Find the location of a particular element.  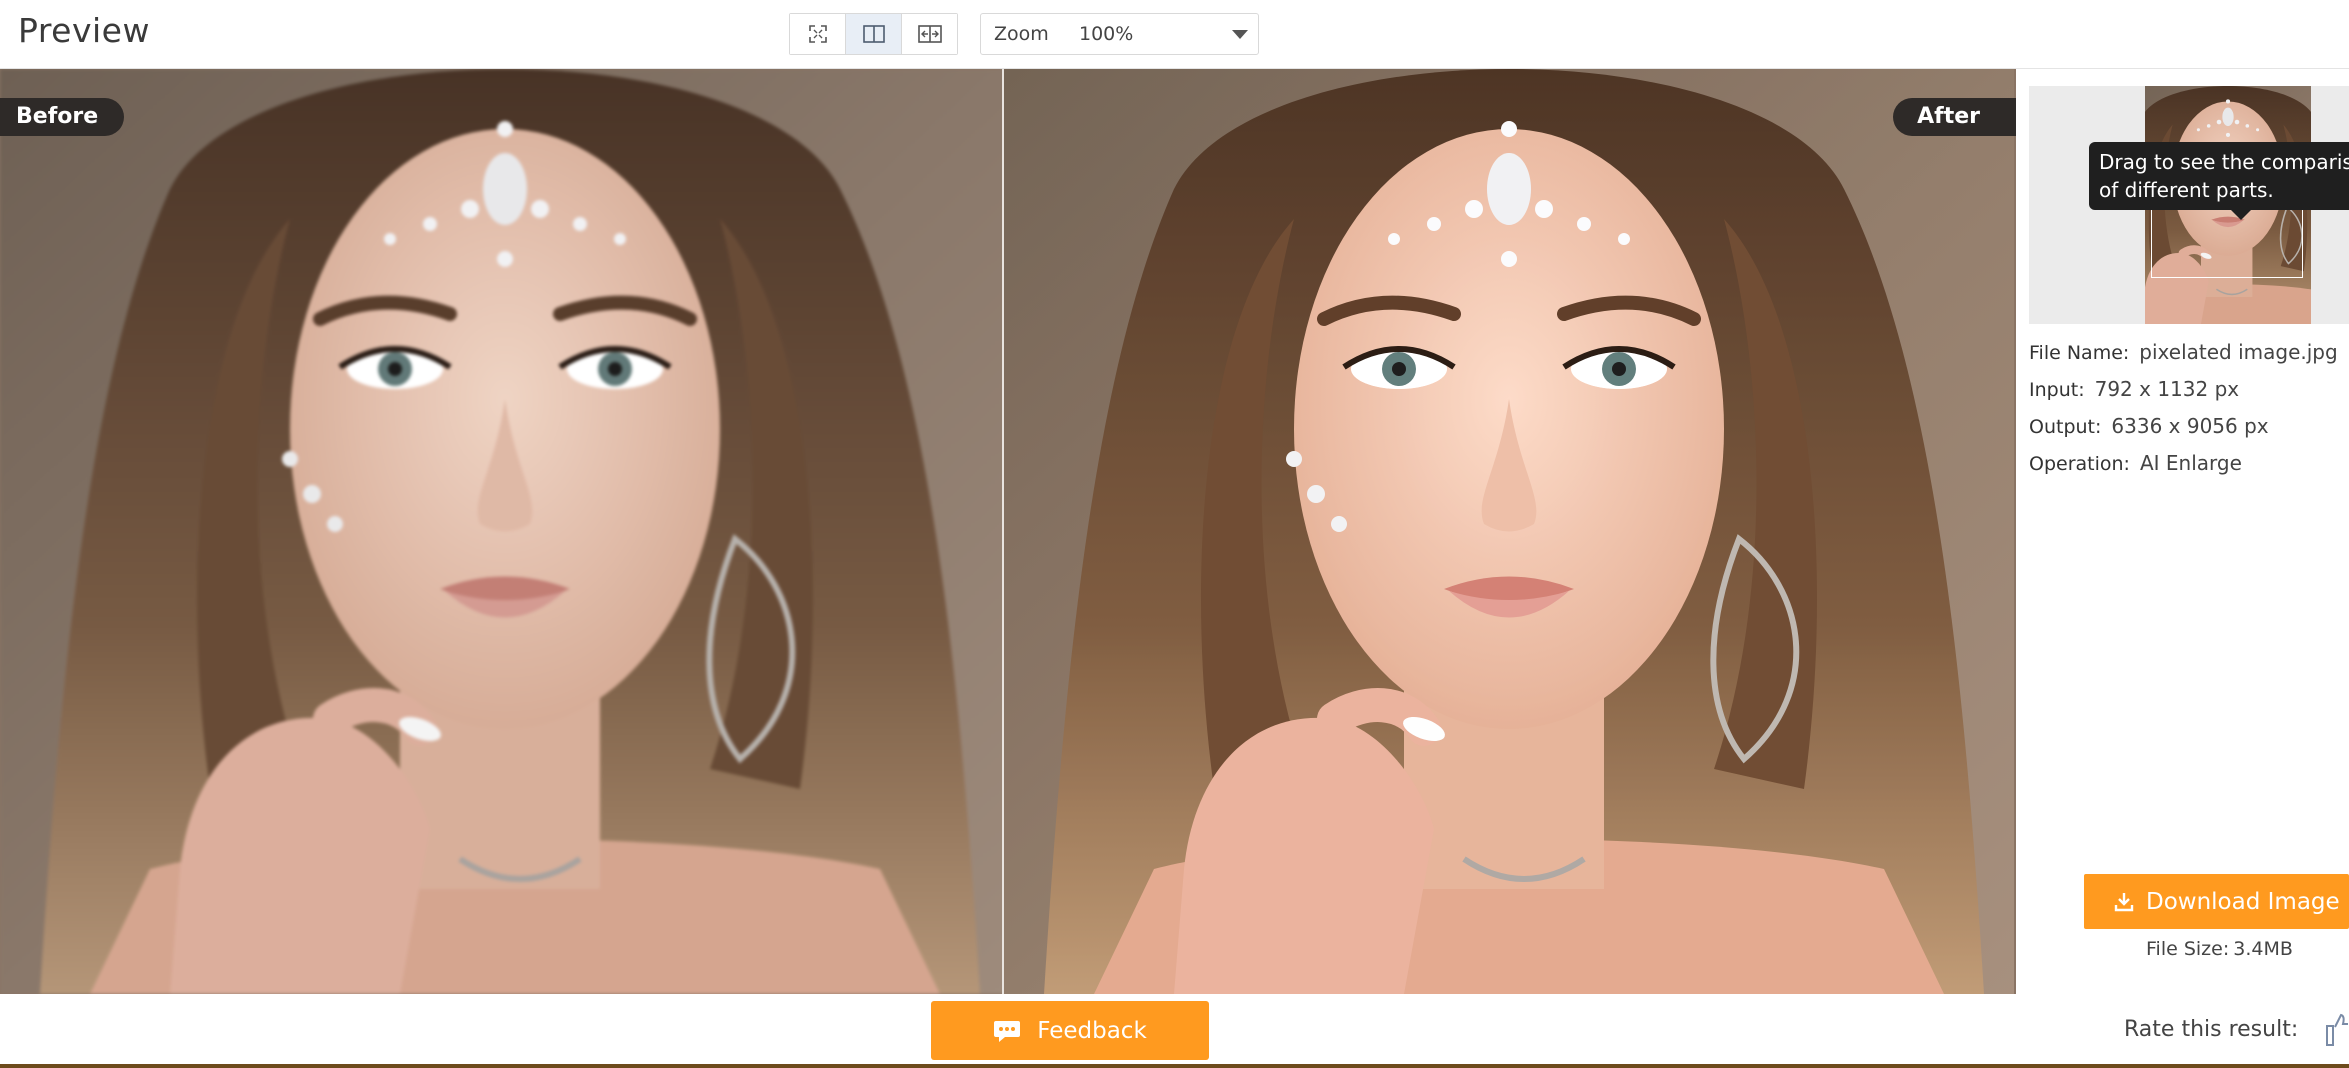

header-bar: Preview Zoom 100% is located at coordinates (1174, 34).